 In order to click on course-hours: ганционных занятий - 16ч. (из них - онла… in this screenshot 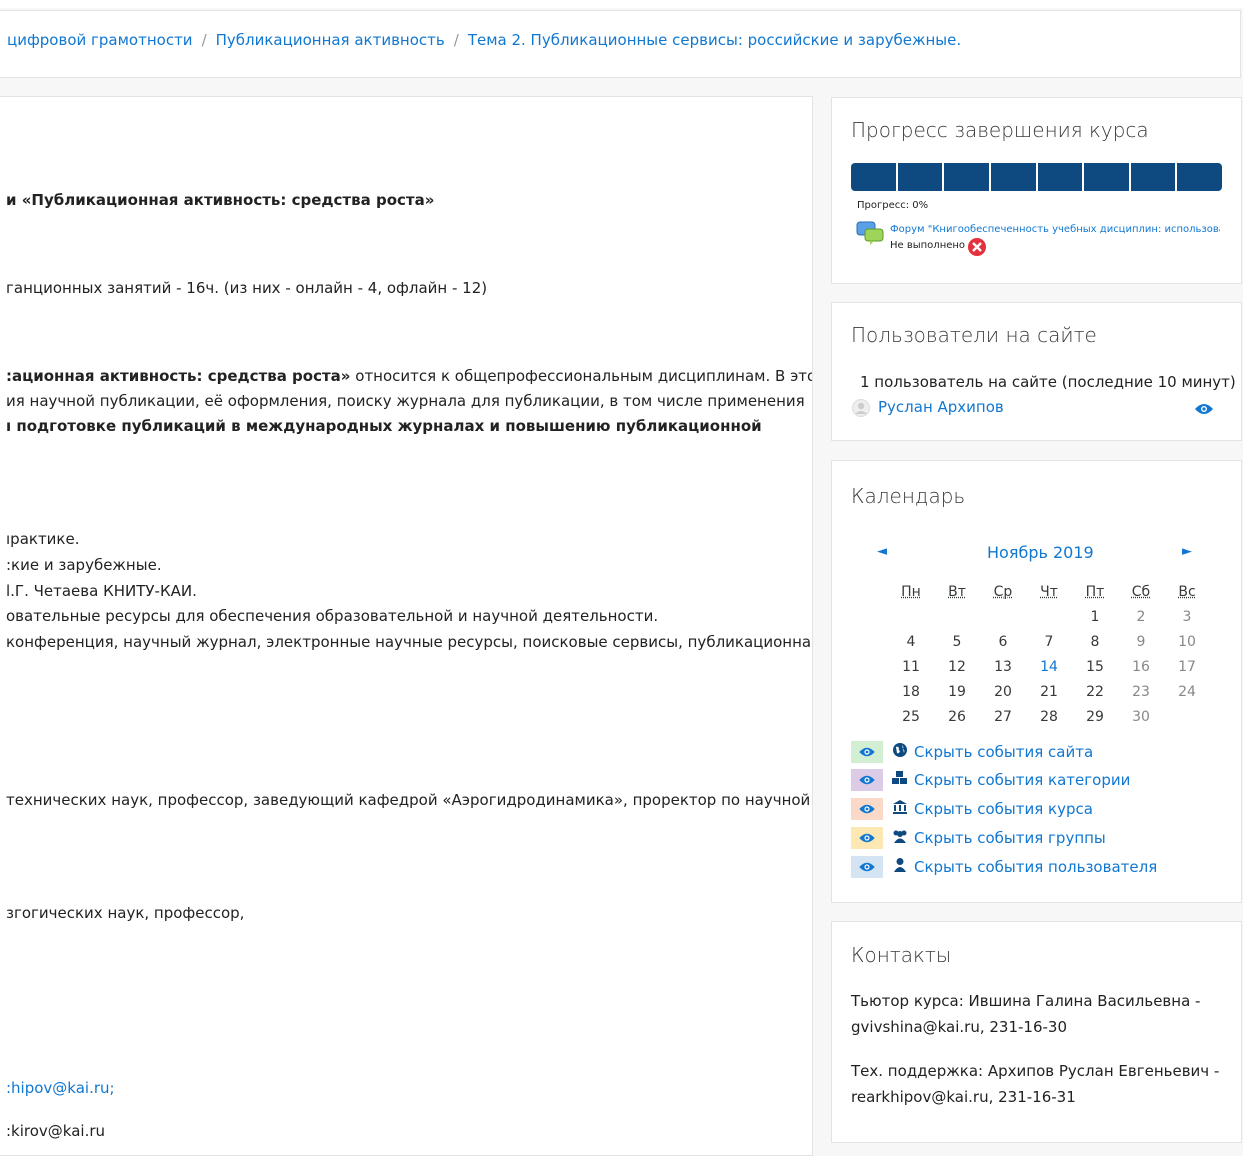, I will do `click(246, 288)`.